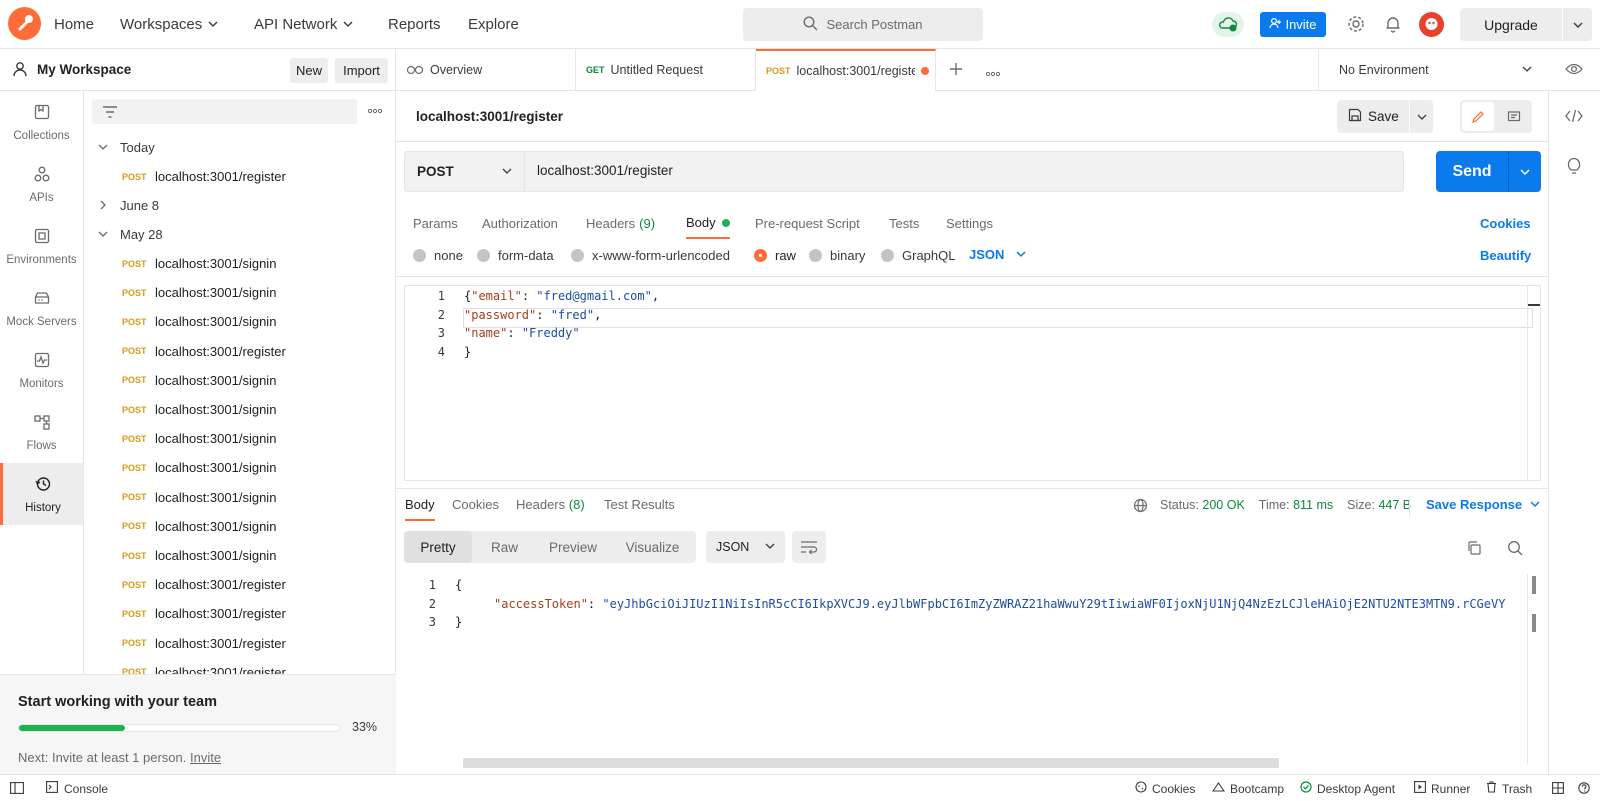 This screenshot has width=1600, height=801. What do you see at coordinates (1431, 24) in the screenshot?
I see `avatar` at bounding box center [1431, 24].